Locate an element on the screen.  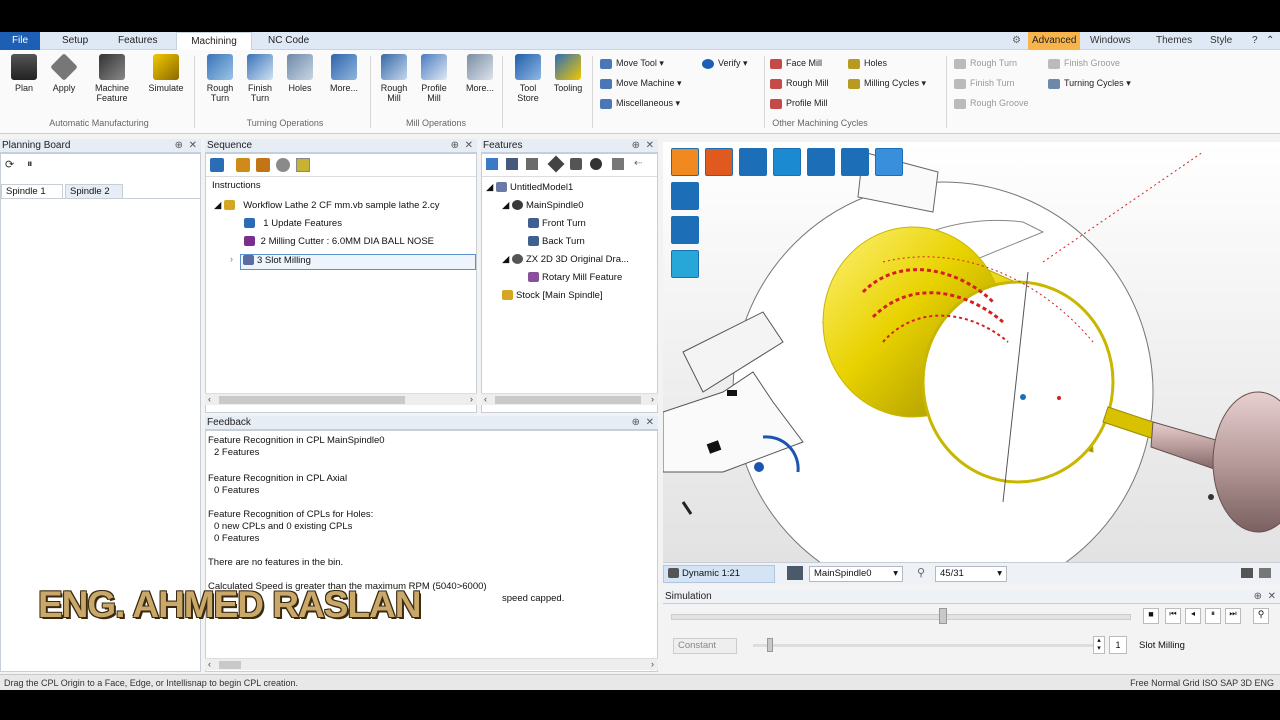
pause-sim-icon: ⏸ is located at coordinates (1213, 616).